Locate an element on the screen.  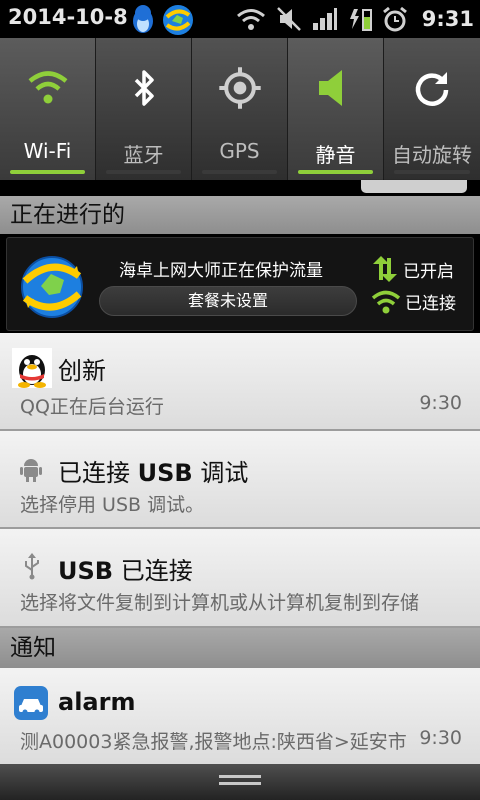
notification-text: 选择停用 USB 调试。 is located at coordinates (112, 505).